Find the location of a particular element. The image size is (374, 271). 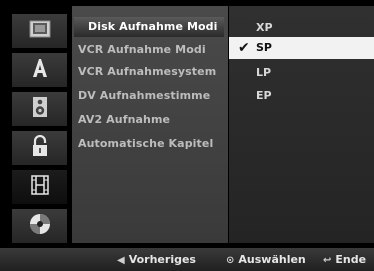

option-ep: EP is located at coordinates (301, 96).